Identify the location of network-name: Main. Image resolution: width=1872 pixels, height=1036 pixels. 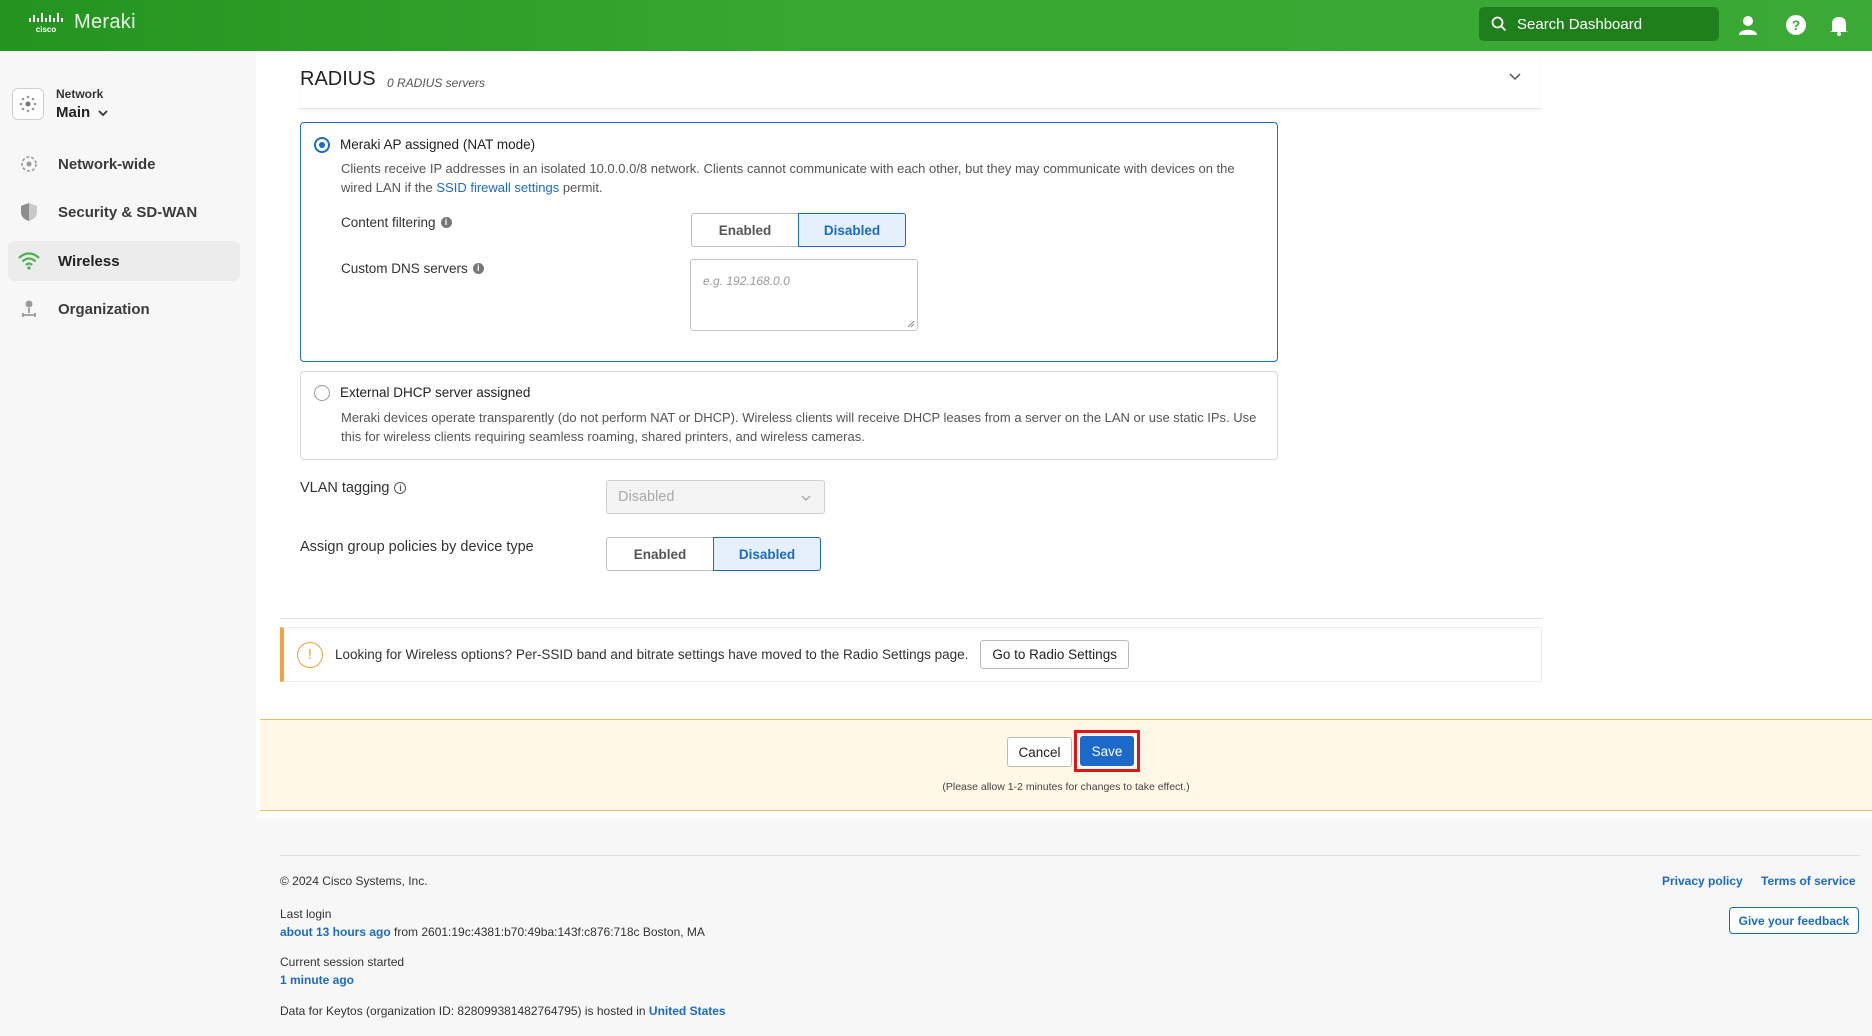
(73, 112).